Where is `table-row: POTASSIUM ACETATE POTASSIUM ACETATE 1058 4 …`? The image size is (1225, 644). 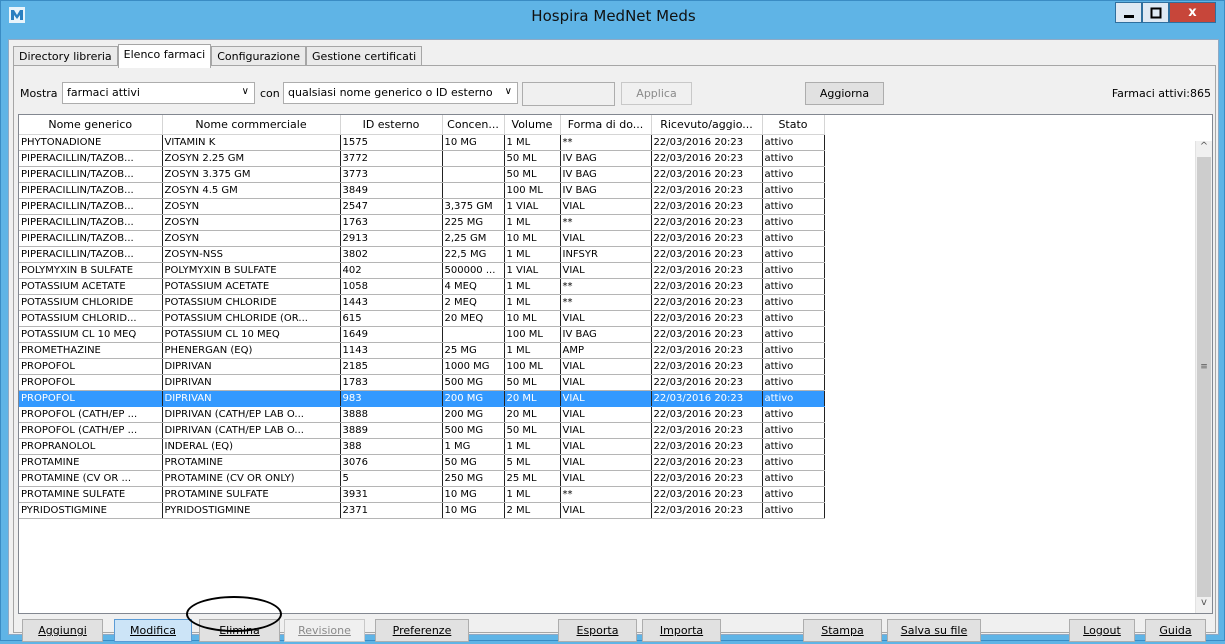
table-row: POTASSIUM ACETATE POTASSIUM ACETATE 1058 4 … is located at coordinates (422, 286).